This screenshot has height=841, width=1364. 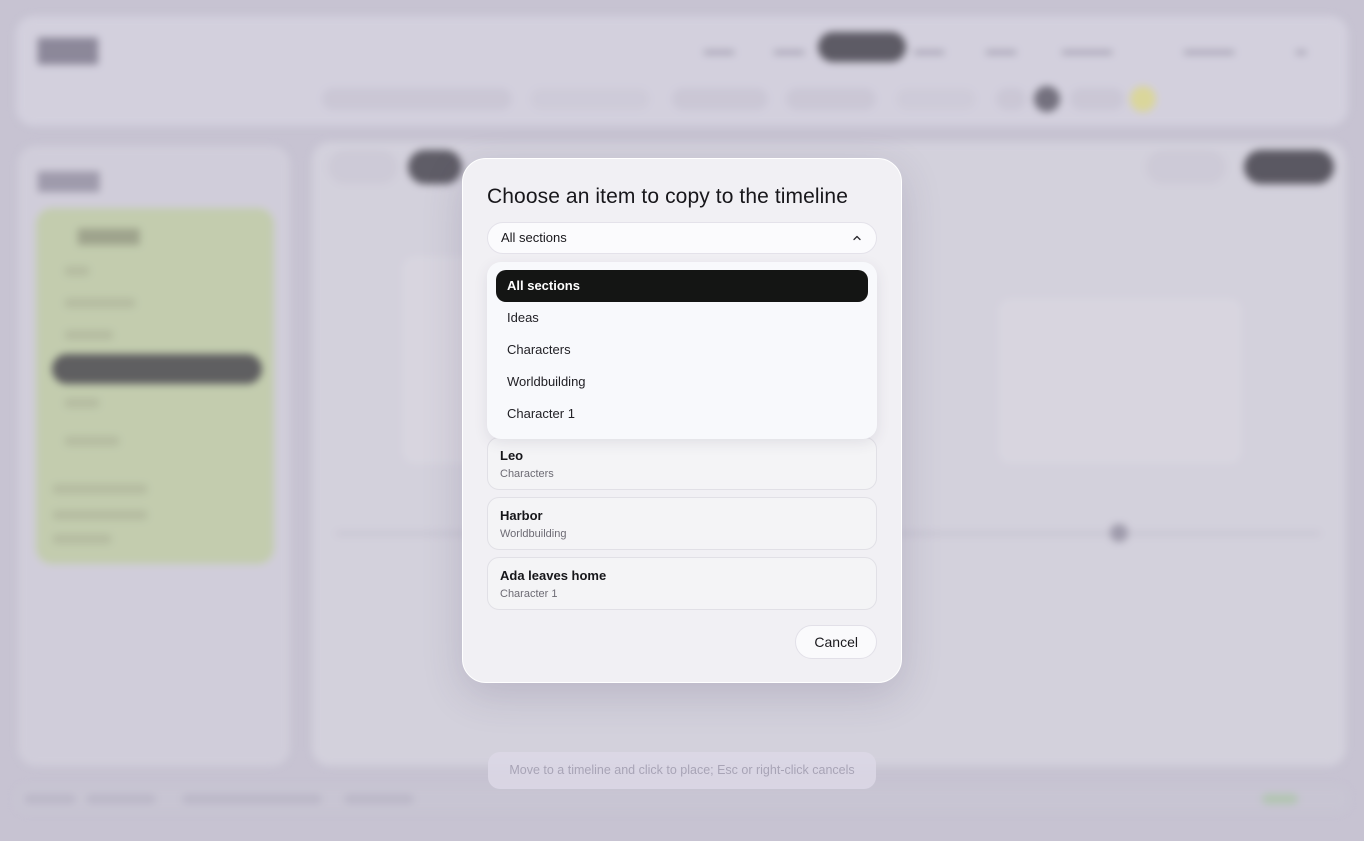 What do you see at coordinates (529, 594) in the screenshot?
I see `item-section: Character 1` at bounding box center [529, 594].